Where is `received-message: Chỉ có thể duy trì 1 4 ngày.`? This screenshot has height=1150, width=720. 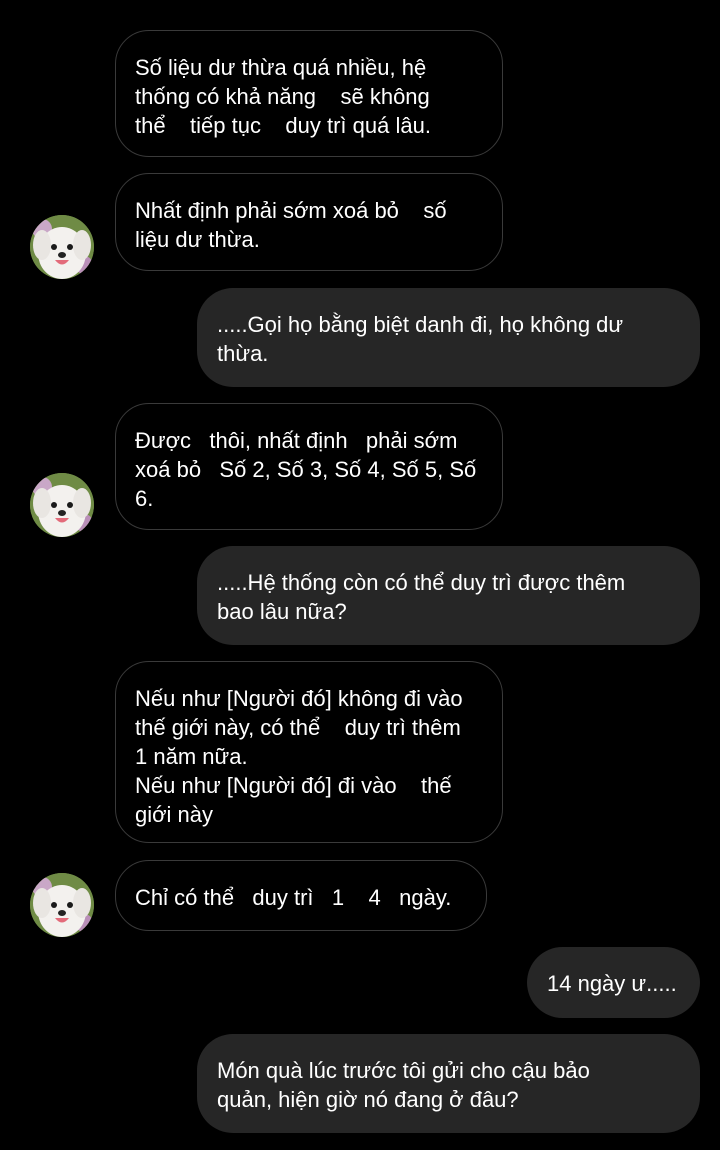 received-message: Chỉ có thể duy trì 1 4 ngày. is located at coordinates (301, 895).